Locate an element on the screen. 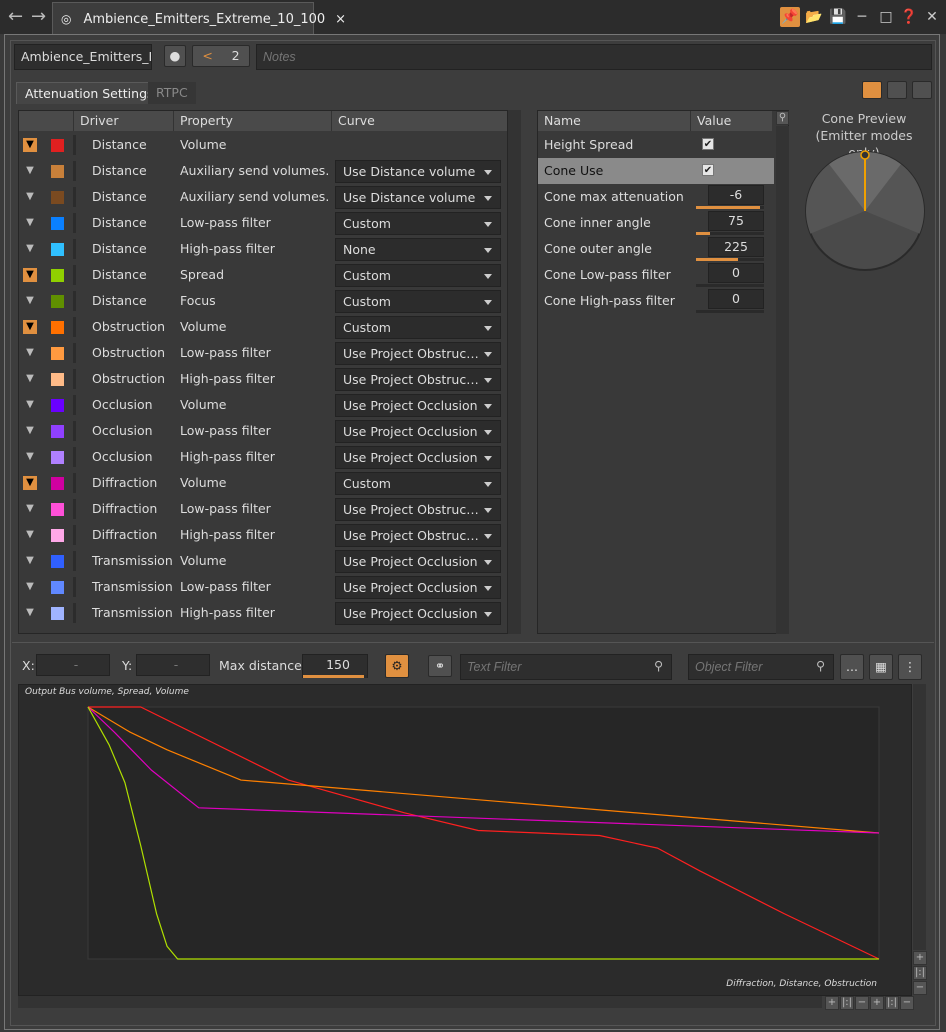 The height and width of the screenshot is (1032, 946). references-button: < 2 is located at coordinates (221, 56).